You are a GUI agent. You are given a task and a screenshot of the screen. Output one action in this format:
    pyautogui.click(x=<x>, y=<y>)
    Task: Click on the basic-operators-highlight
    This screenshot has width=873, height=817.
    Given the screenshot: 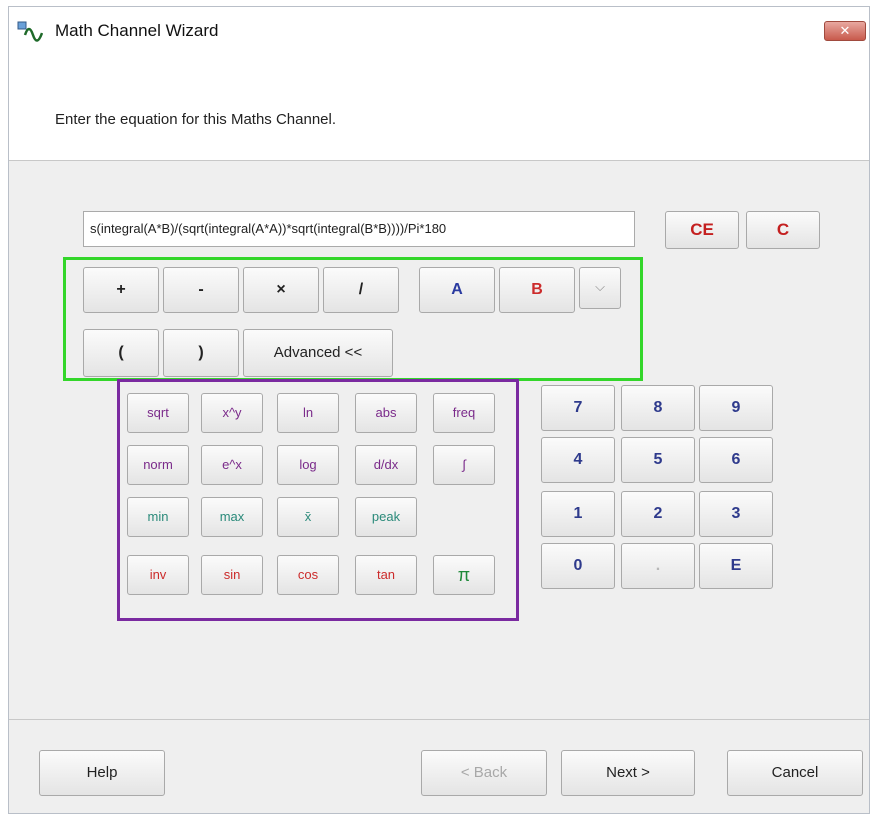 What is the action you would take?
    pyautogui.click(x=353, y=319)
    